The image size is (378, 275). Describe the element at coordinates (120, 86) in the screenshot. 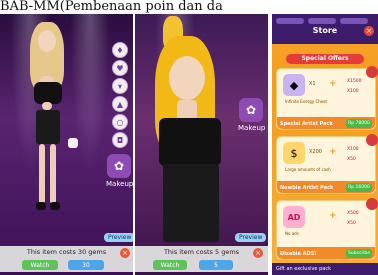

I see `shirt-icon: ▾` at that location.